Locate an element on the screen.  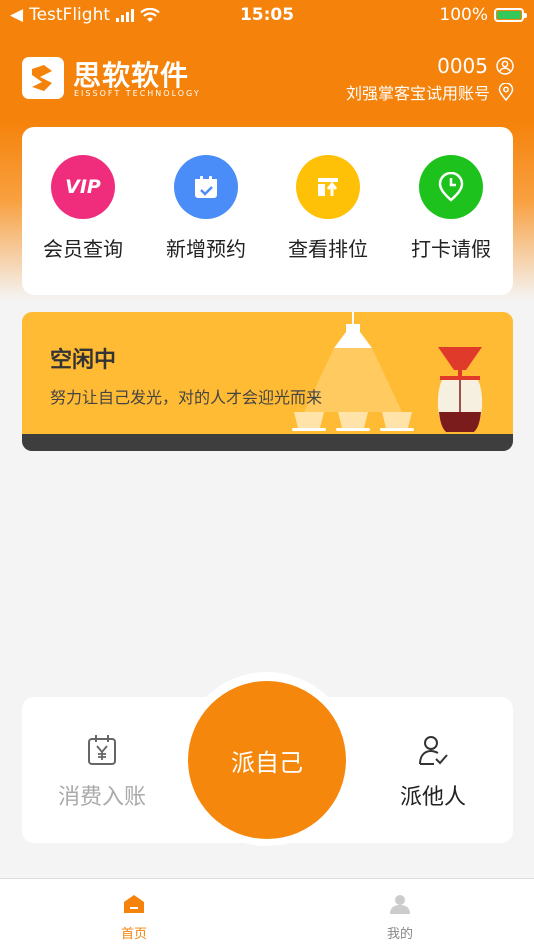
user-circle-icon is located at coordinates (505, 66).